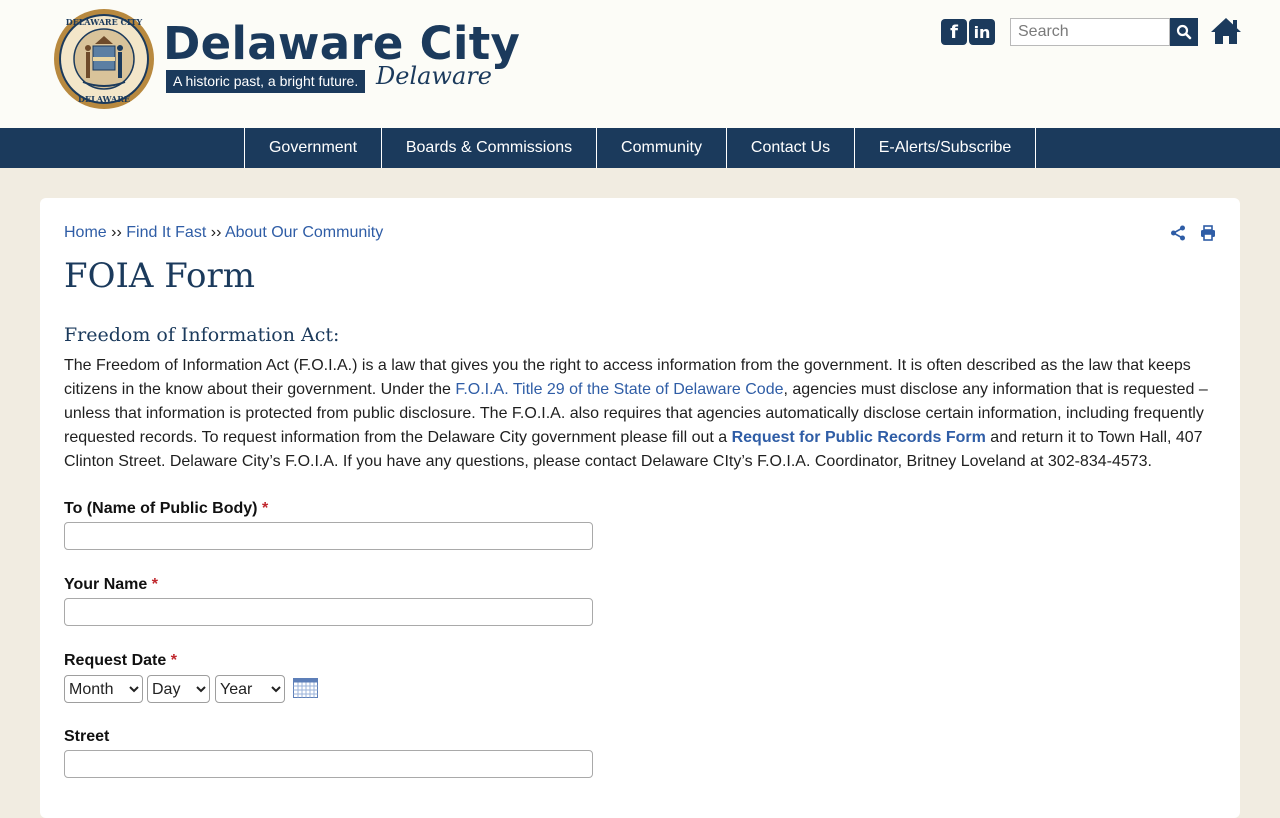  Describe the element at coordinates (489, 148) in the screenshot. I see `nav-item-boards-commissions: Boards & Commissions` at that location.